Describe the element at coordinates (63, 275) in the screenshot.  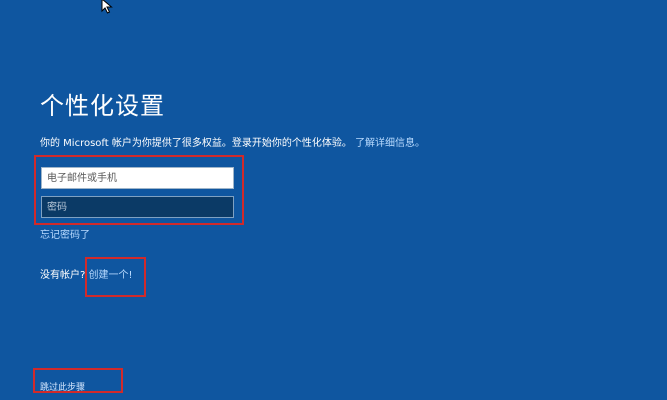
I see `no-account-label: 没有帐户?` at that location.